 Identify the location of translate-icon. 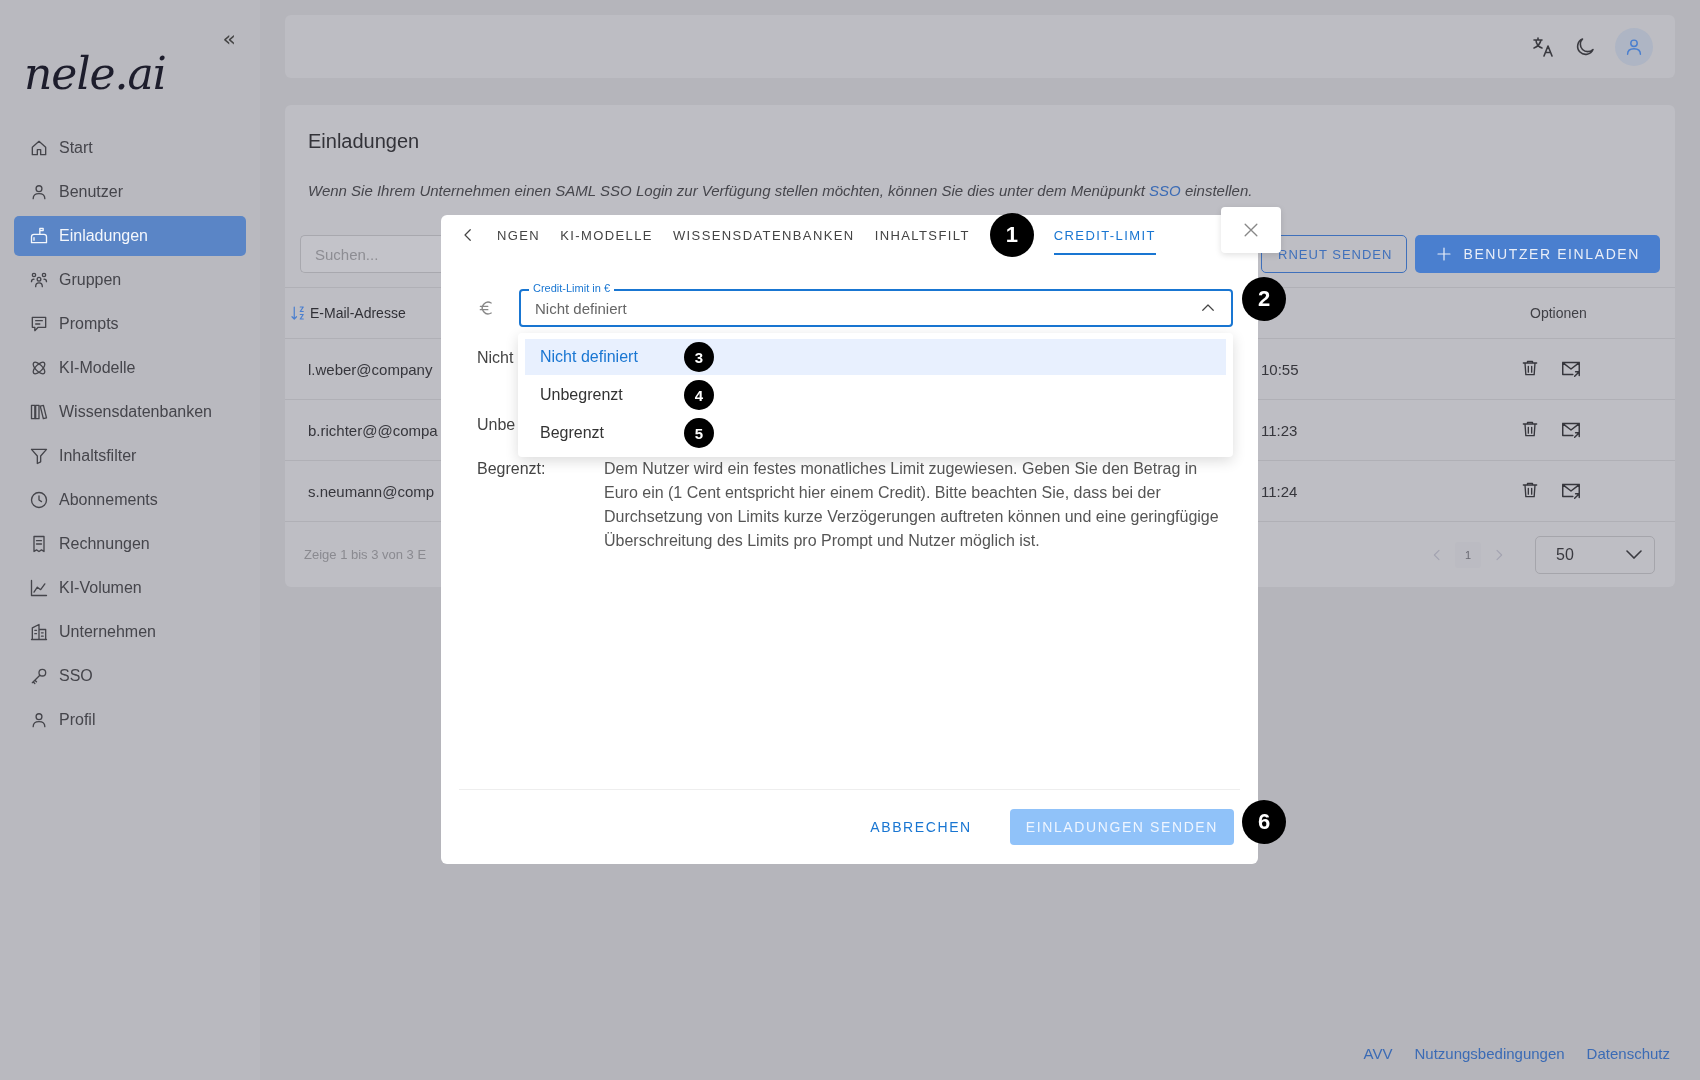
(1543, 46).